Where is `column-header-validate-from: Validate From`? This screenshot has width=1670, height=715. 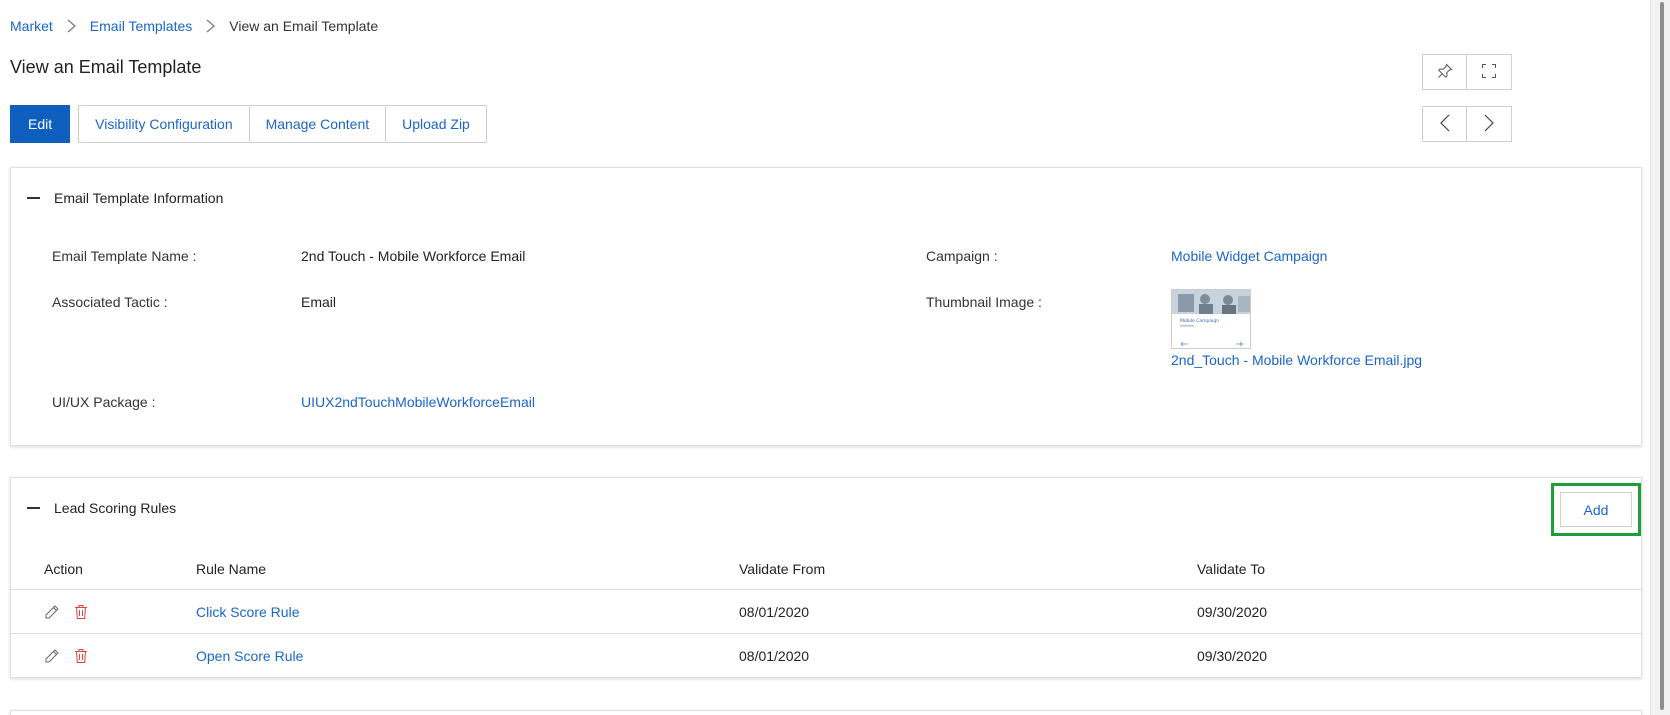 column-header-validate-from: Validate From is located at coordinates (782, 568).